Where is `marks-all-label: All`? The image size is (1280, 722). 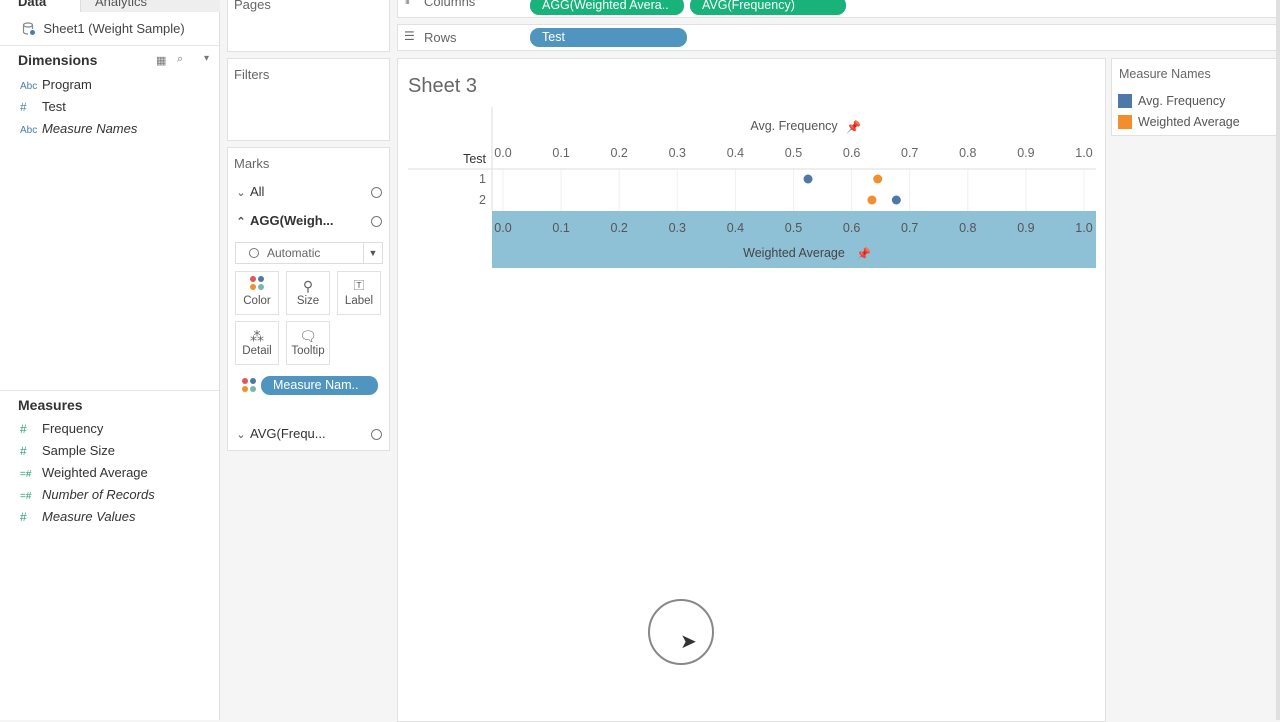 marks-all-label: All is located at coordinates (257, 191).